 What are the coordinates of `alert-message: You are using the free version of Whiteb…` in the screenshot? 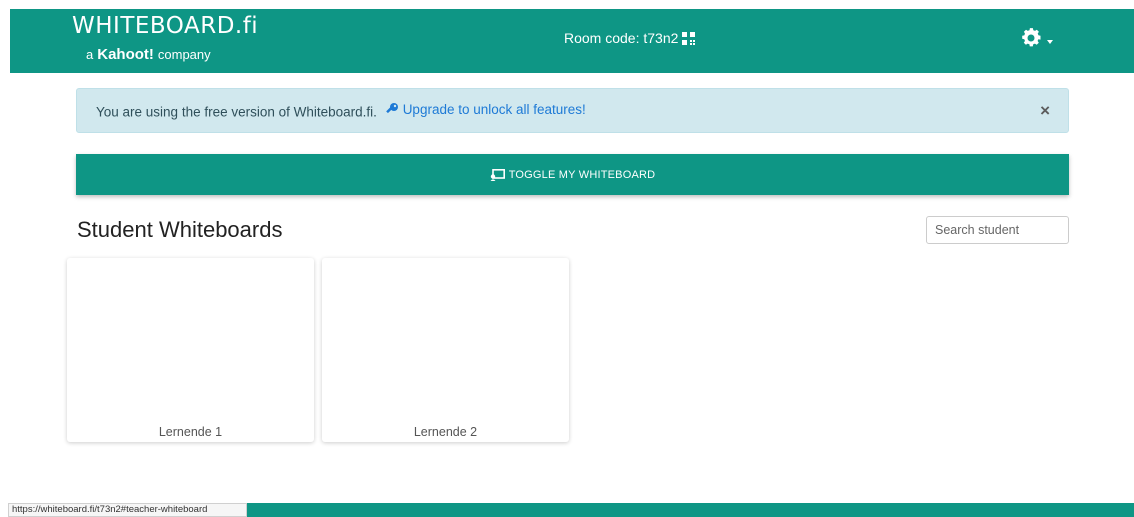 It's located at (341, 111).